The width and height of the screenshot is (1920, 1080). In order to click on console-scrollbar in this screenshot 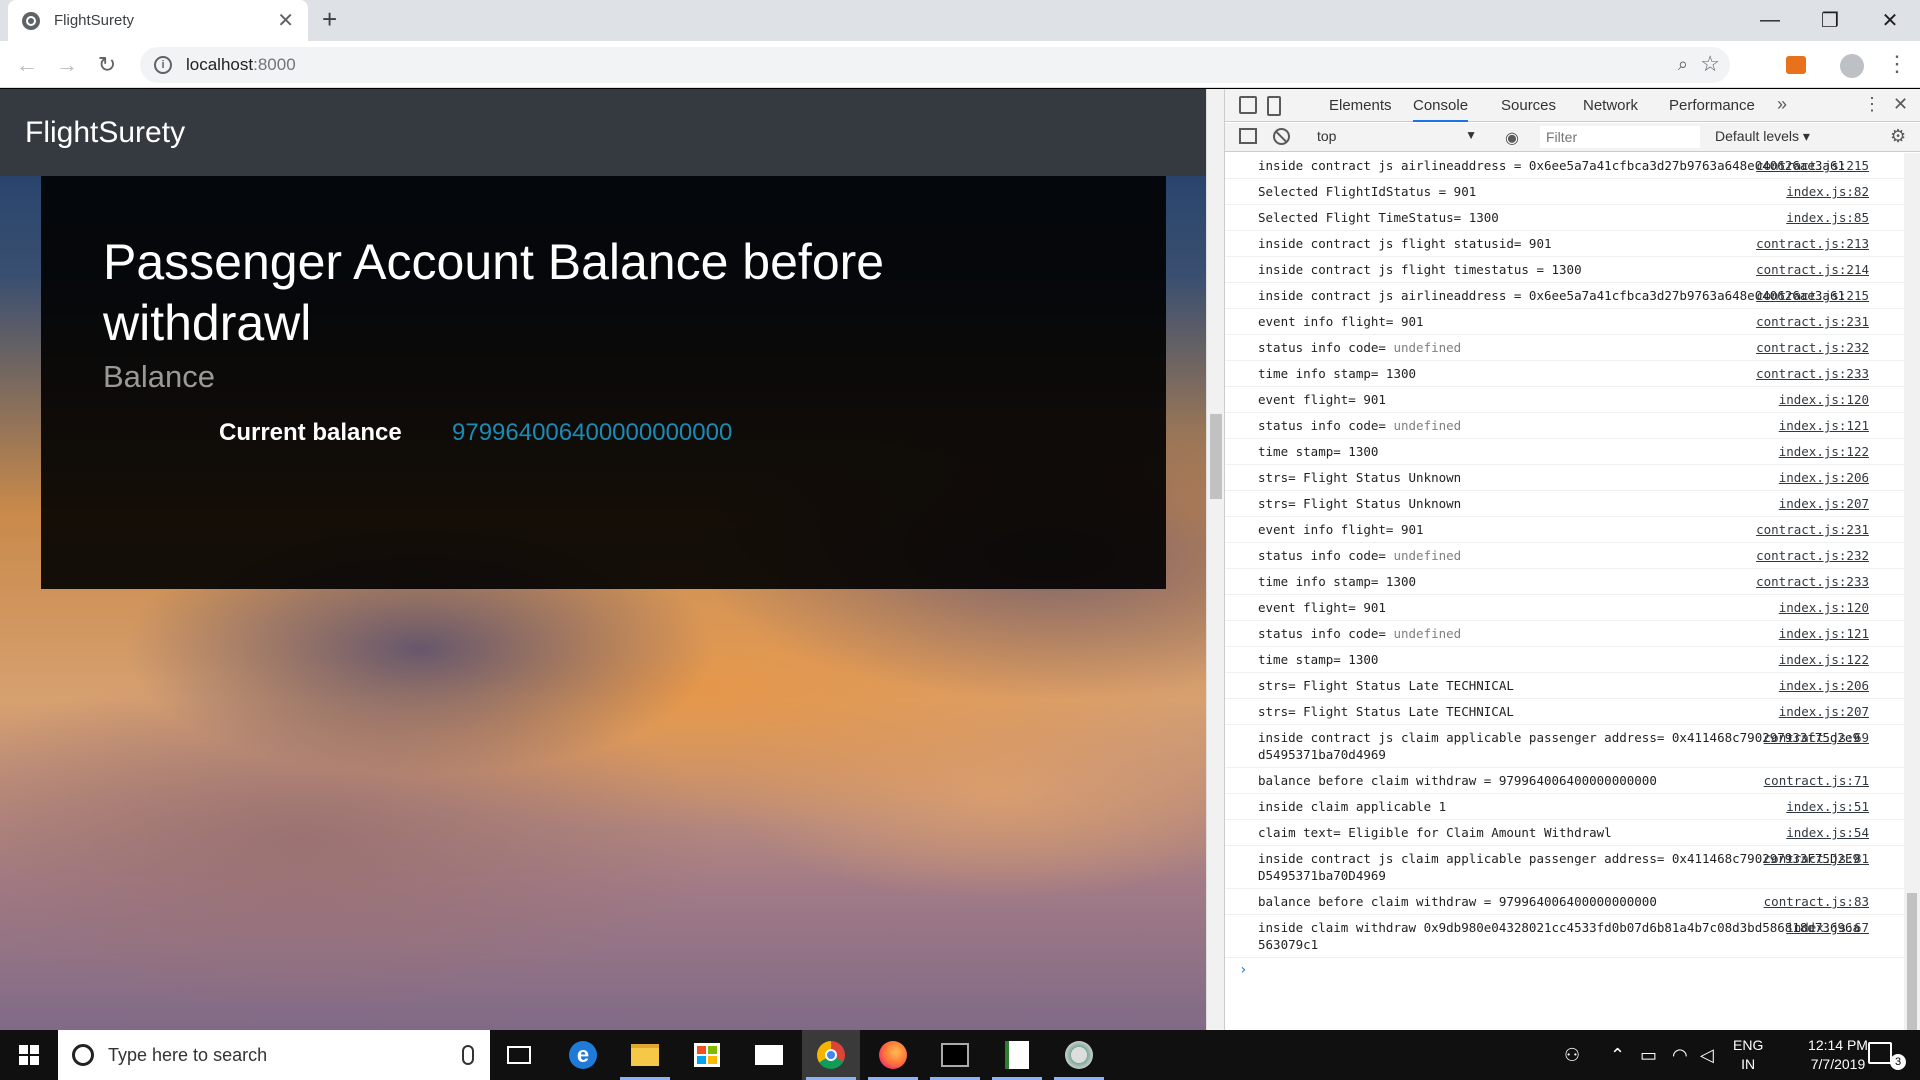, I will do `click(1912, 595)`.